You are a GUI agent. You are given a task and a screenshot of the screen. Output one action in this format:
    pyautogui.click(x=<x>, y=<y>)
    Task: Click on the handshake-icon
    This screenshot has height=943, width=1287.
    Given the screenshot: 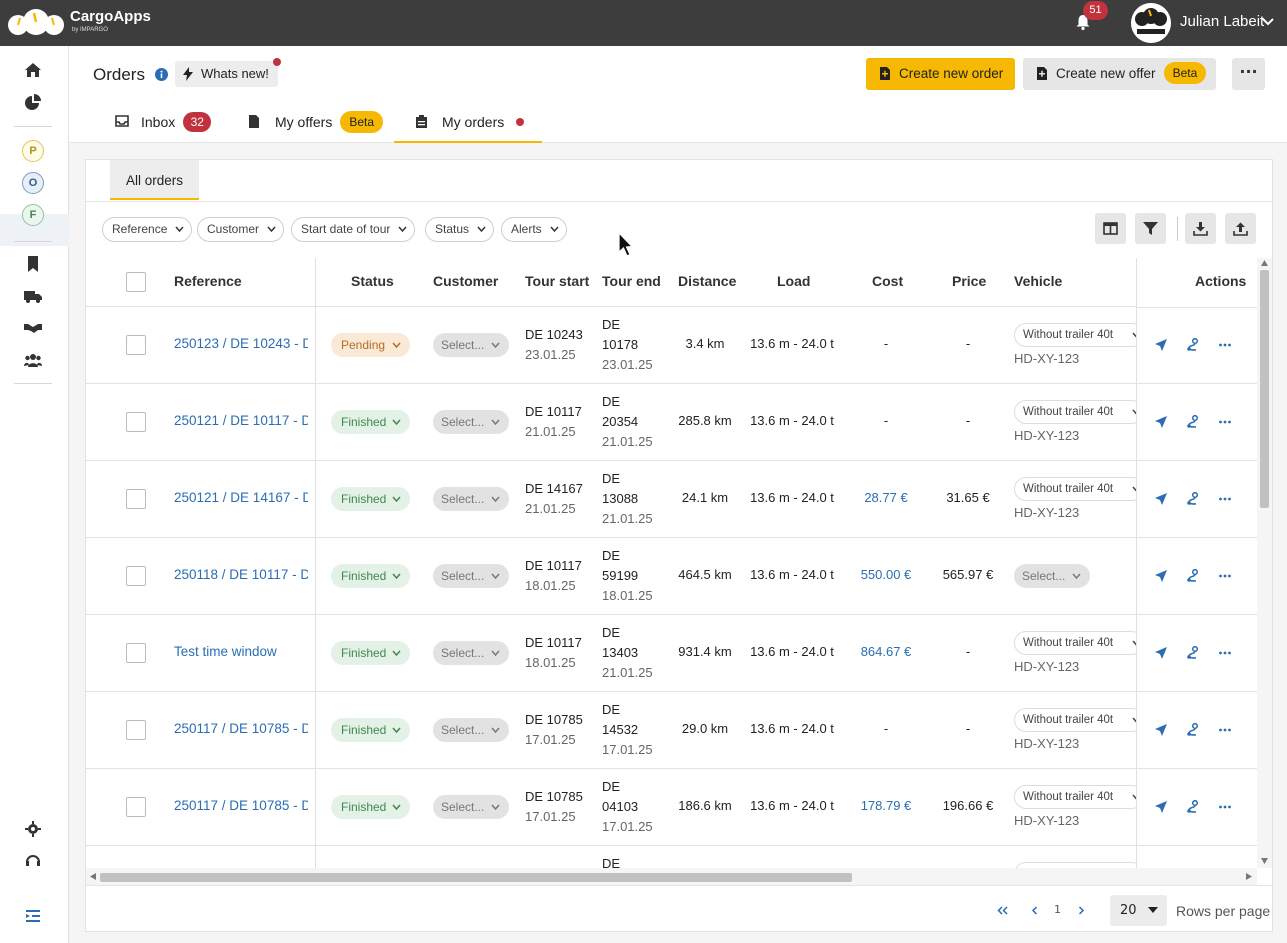 What is the action you would take?
    pyautogui.click(x=33, y=328)
    